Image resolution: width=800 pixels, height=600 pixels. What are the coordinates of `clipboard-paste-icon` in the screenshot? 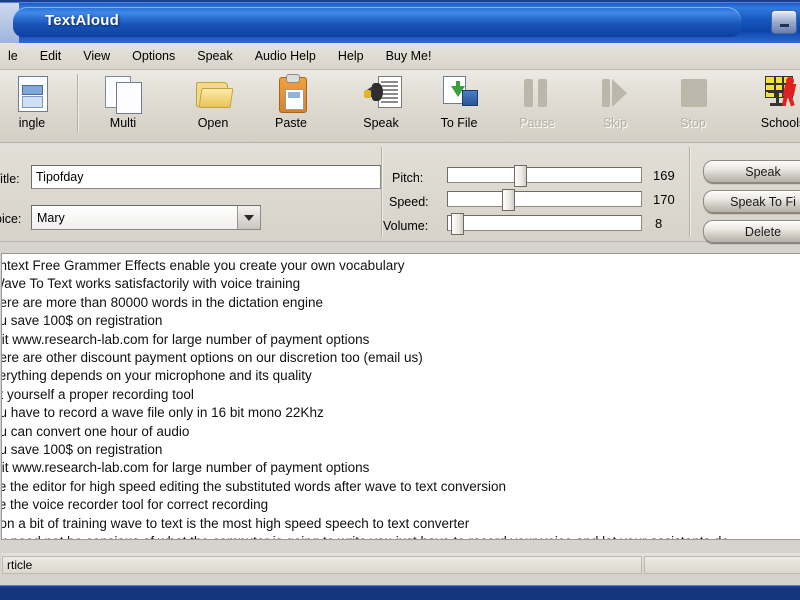 It's located at (291, 94).